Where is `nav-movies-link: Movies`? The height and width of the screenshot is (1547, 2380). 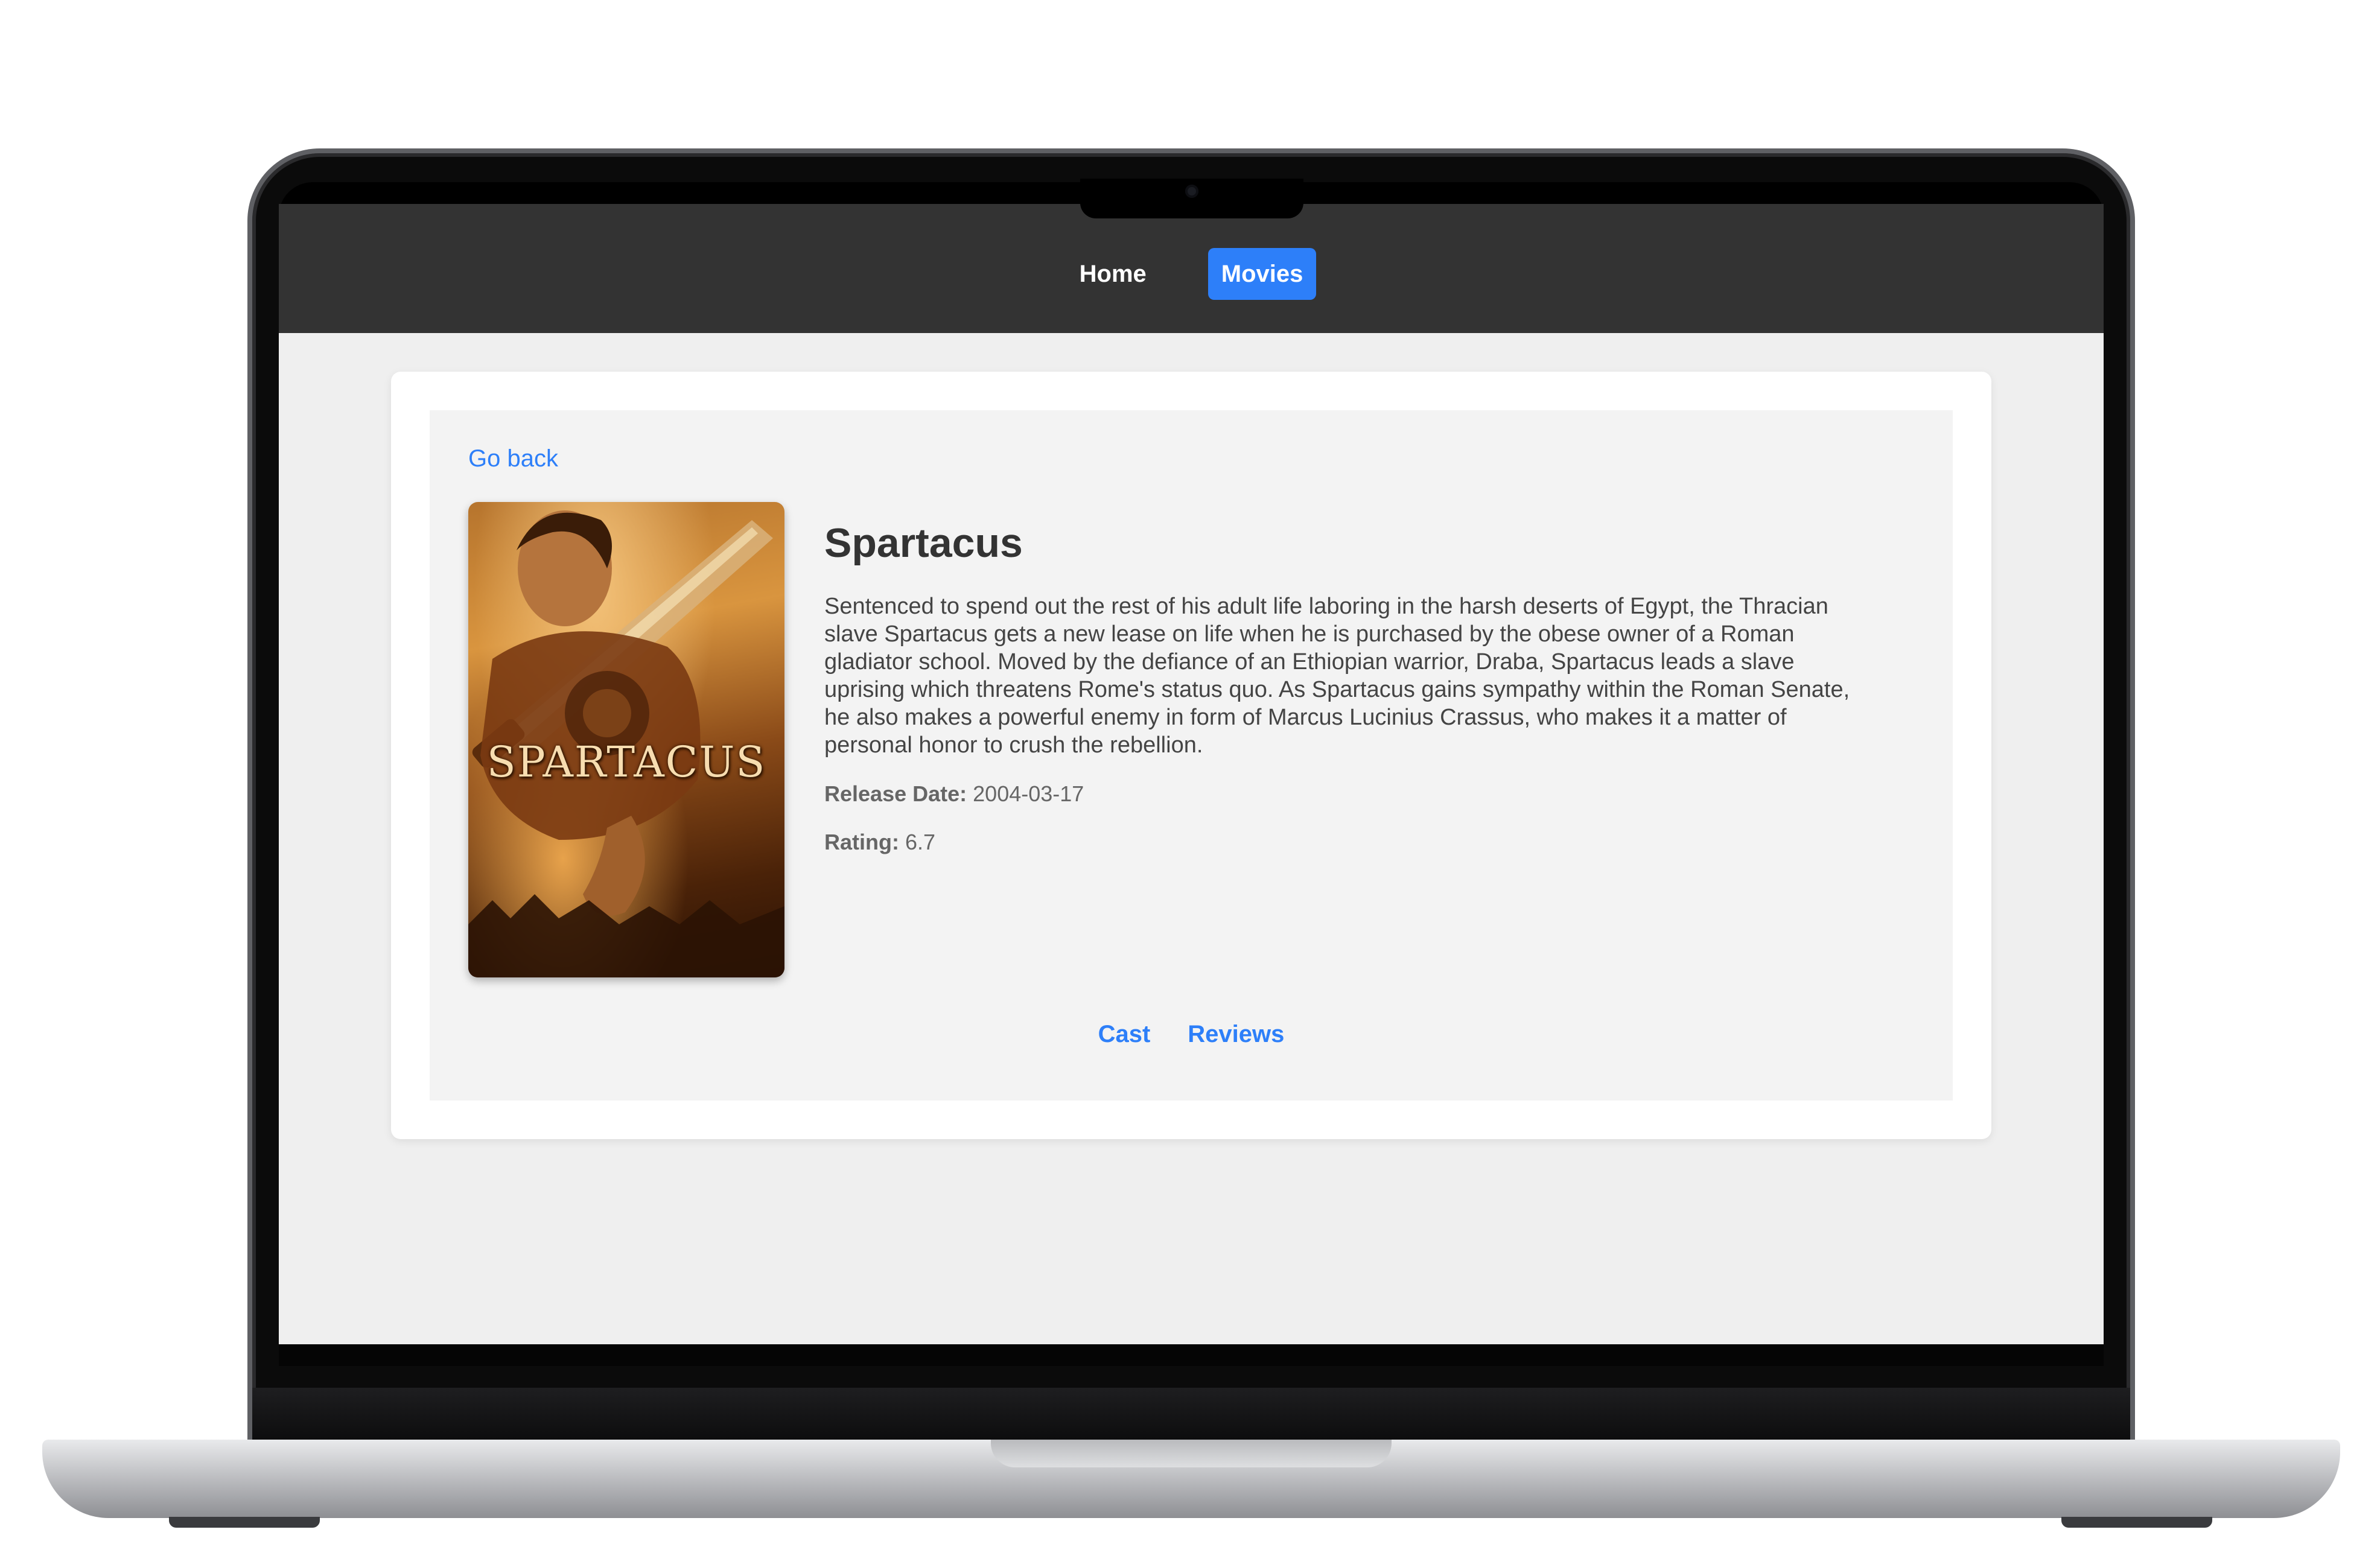 nav-movies-link: Movies is located at coordinates (1262, 274).